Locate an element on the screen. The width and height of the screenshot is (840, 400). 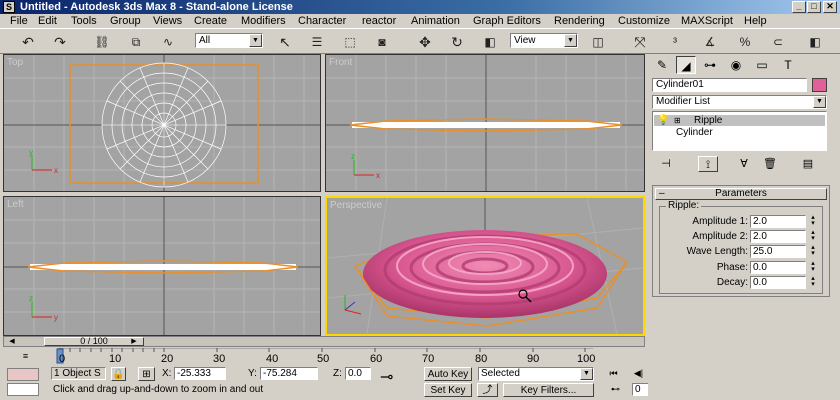
redo-icon: ↷ is located at coordinates (60, 42).